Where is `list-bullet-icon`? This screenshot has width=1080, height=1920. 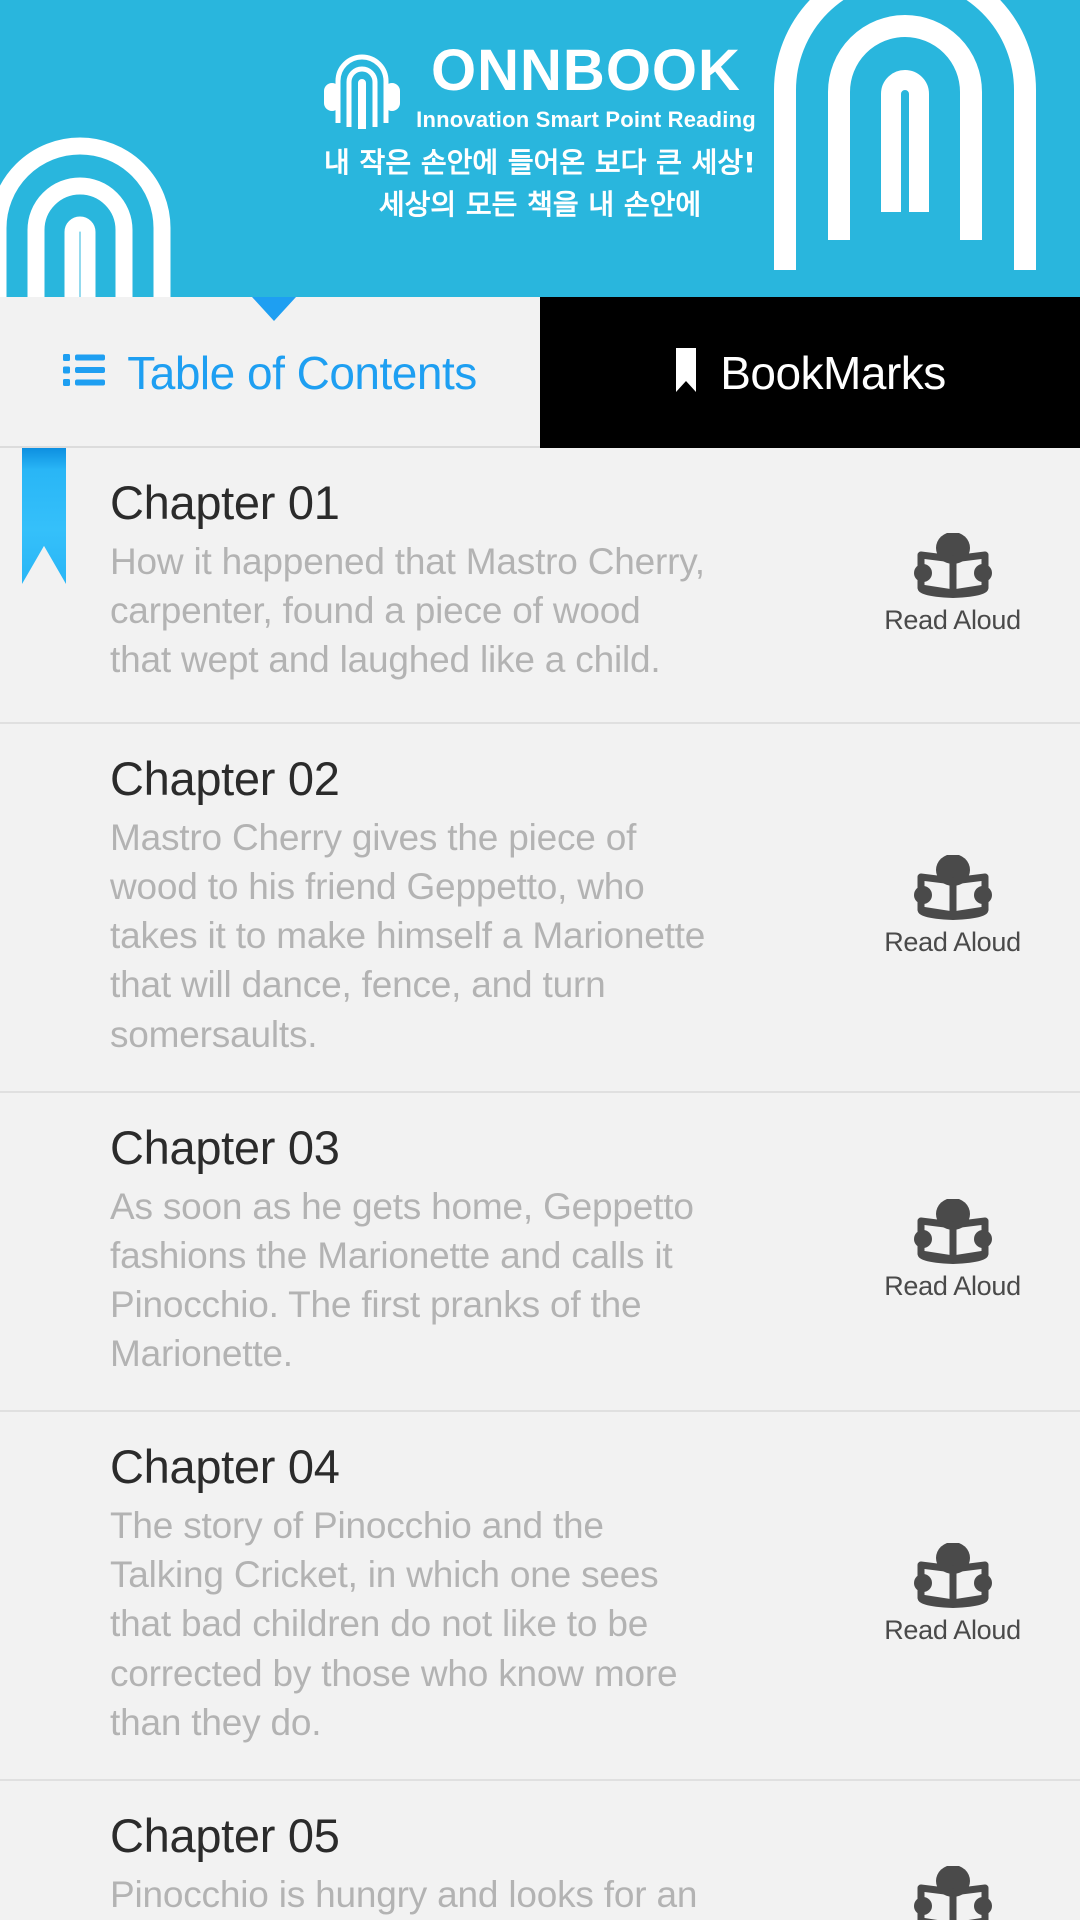
list-bullet-icon is located at coordinates (84, 372).